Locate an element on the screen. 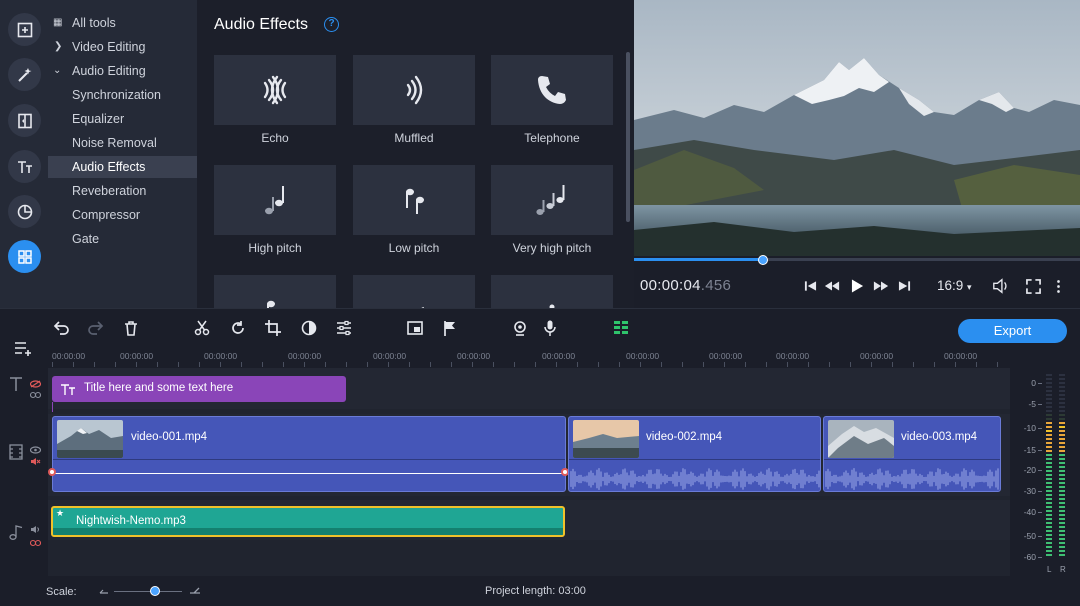  record-voiceover-button is located at coordinates (550, 328).